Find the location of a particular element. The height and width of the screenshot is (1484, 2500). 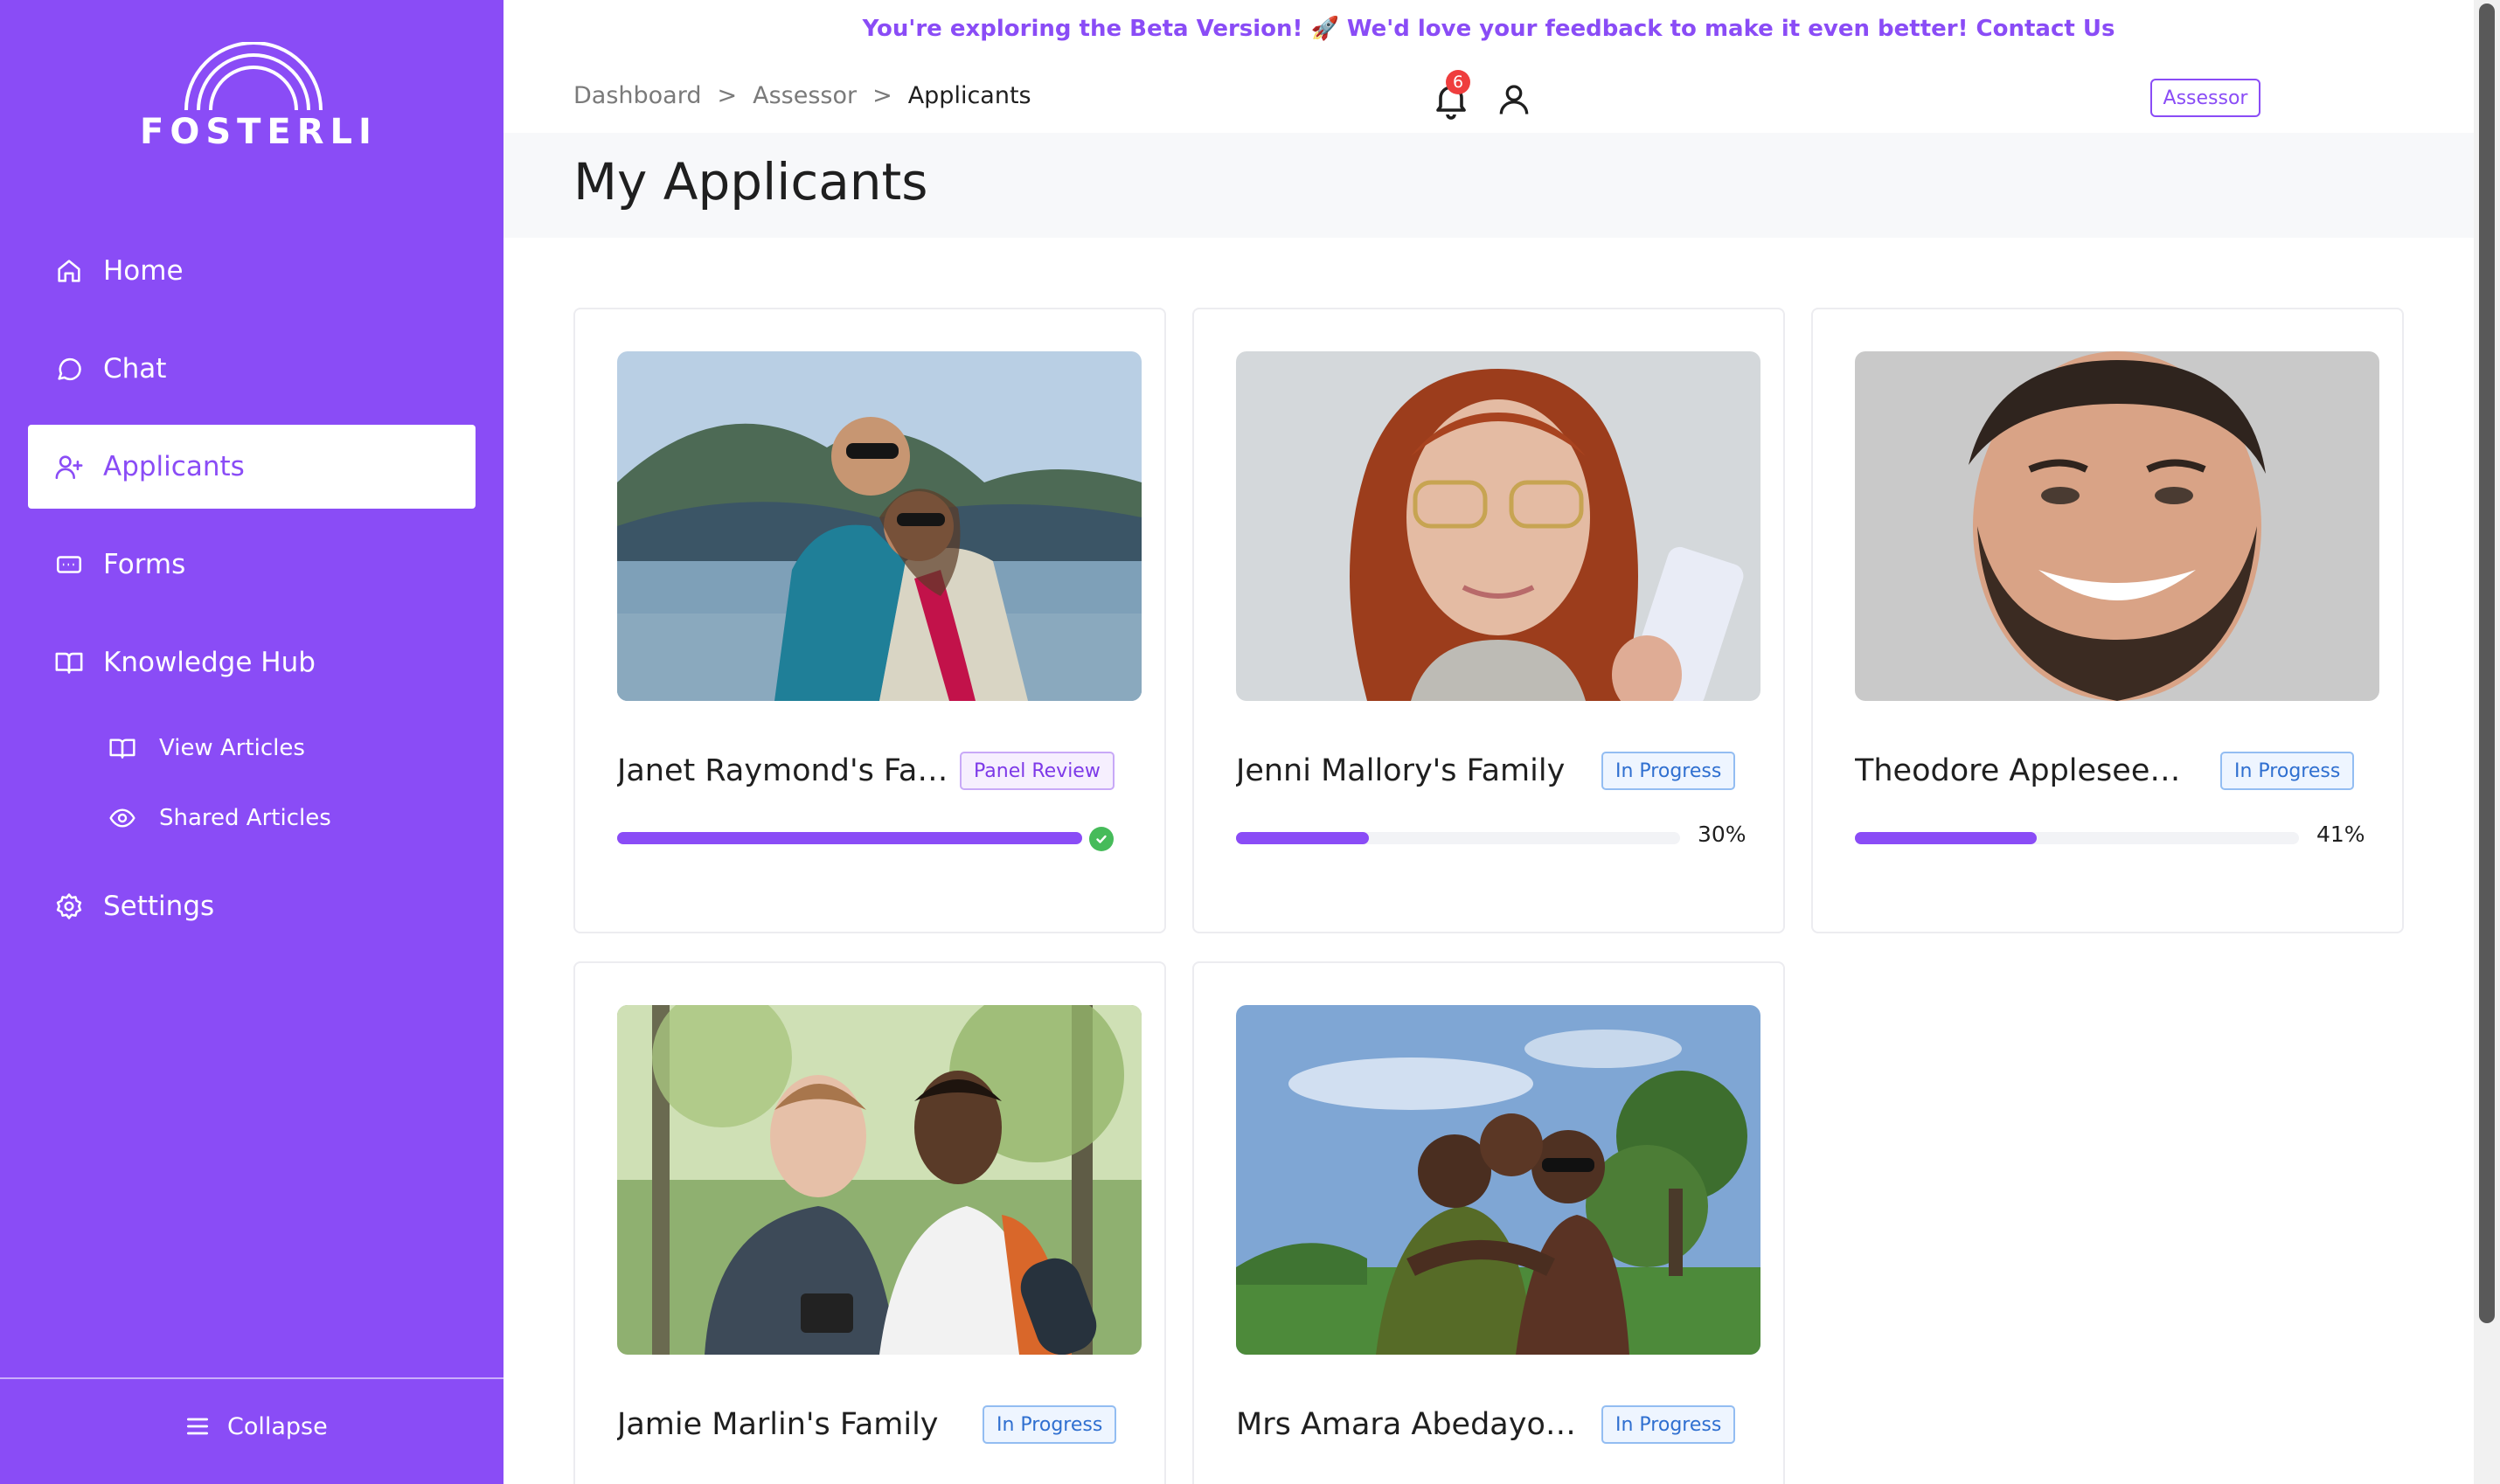

sidebar-item-knowledge-hub: Knowledge Hub is located at coordinates (252, 662).